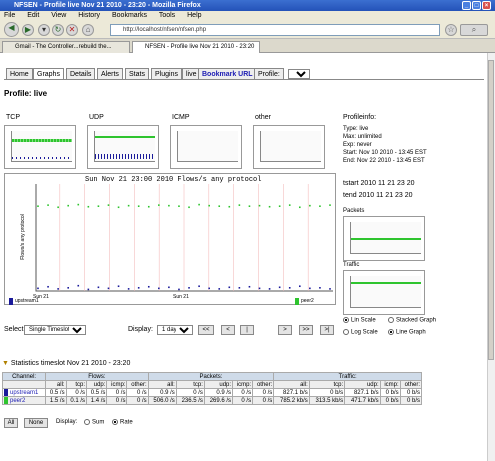 This screenshot has height=461, width=495. Describe the element at coordinates (129, 15) in the screenshot. I see `menu-bookmarks: Bookmarks` at that location.